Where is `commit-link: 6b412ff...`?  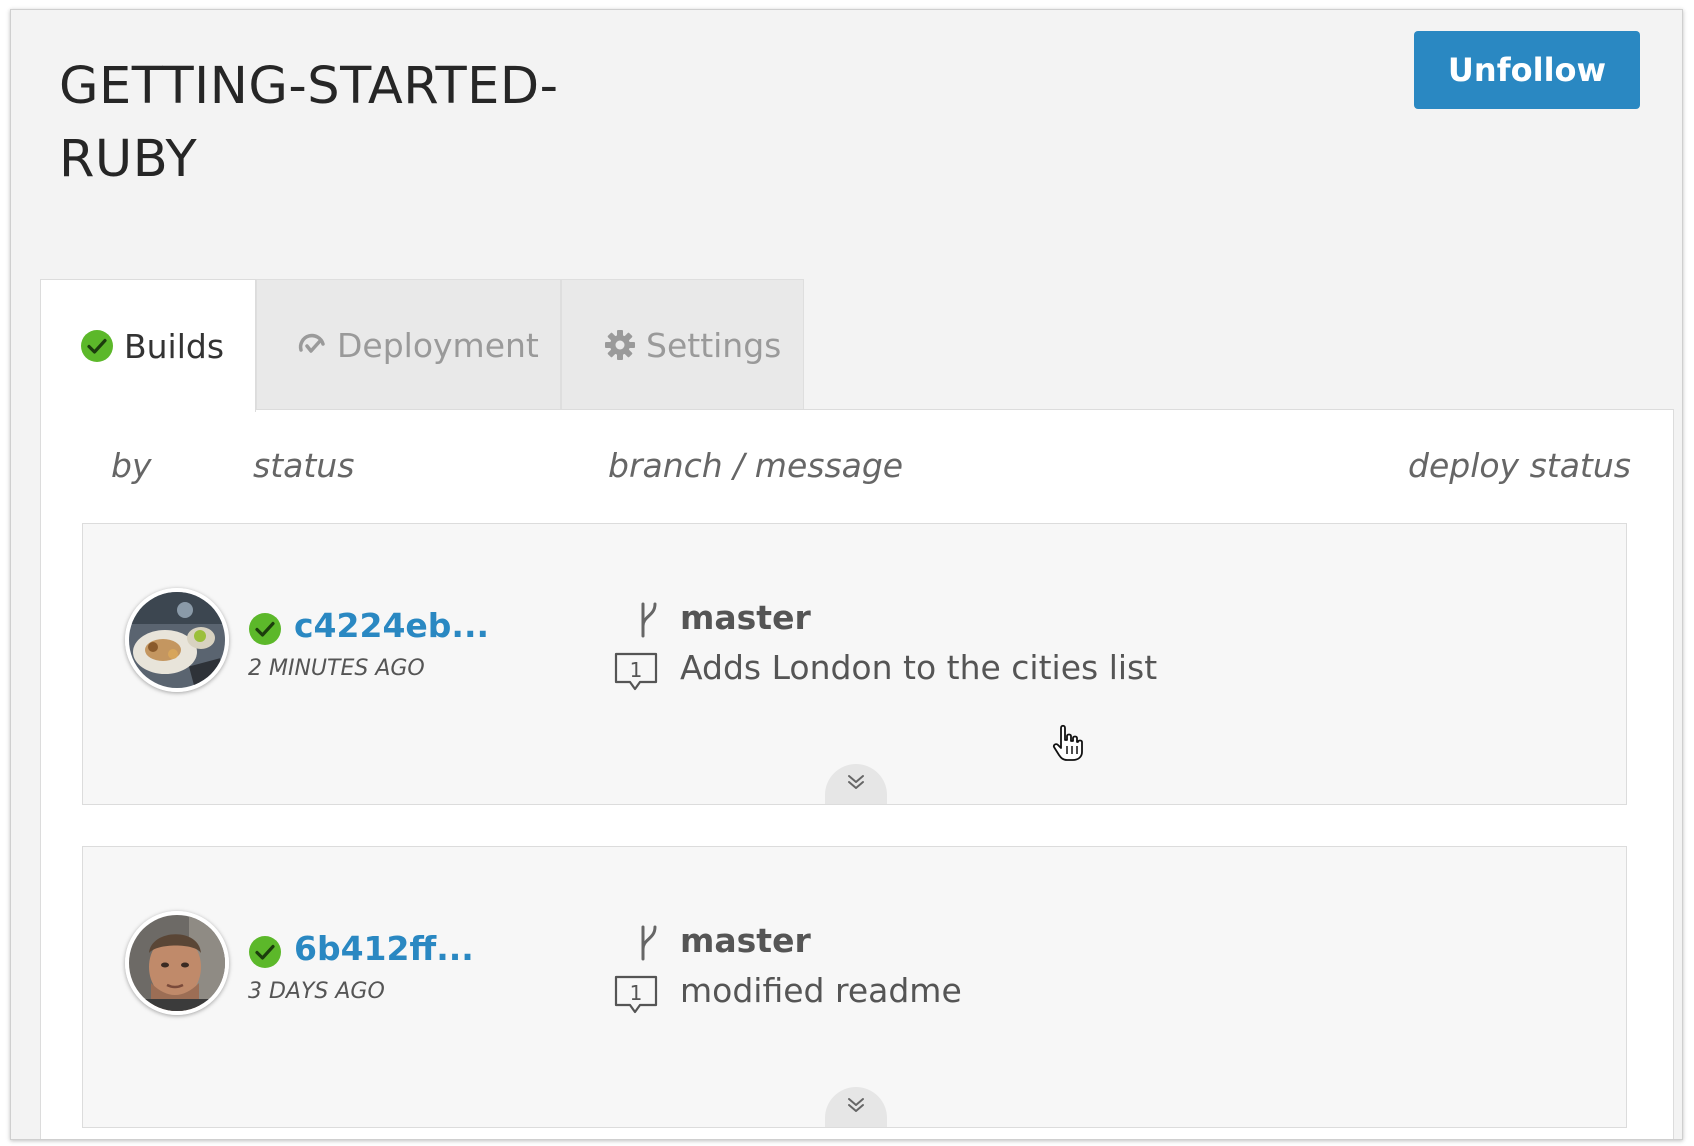 commit-link: 6b412ff... is located at coordinates (384, 948).